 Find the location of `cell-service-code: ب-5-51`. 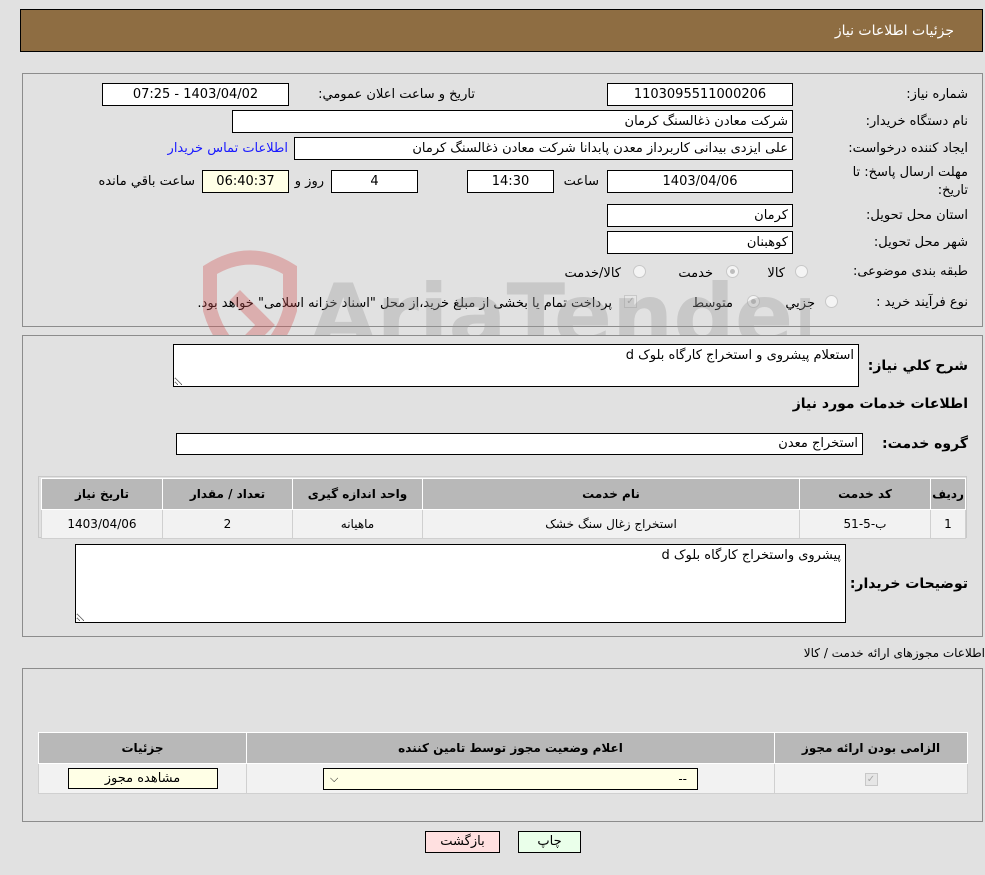

cell-service-code: ب-5-51 is located at coordinates (865, 524).